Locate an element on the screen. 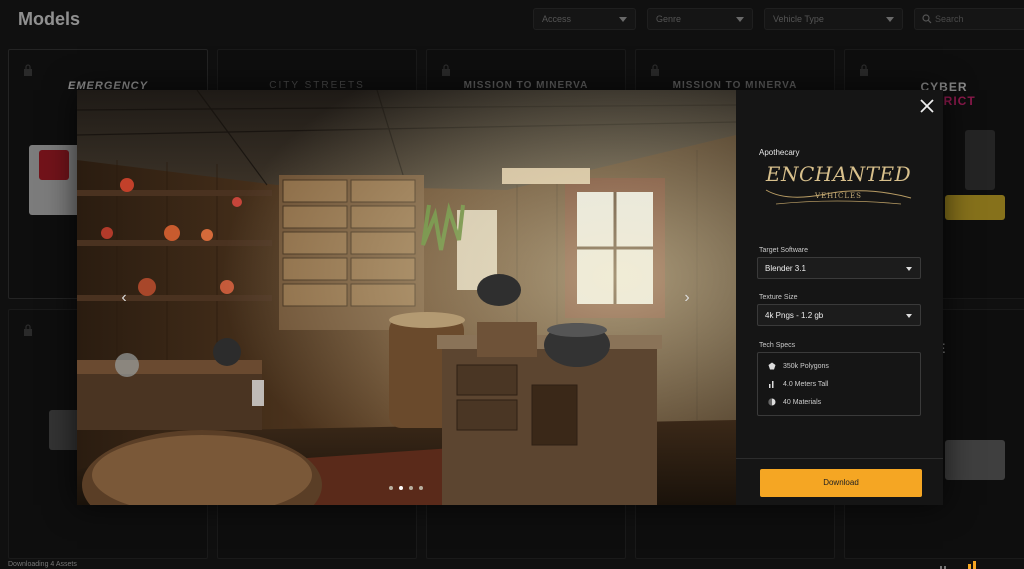  materials-icon is located at coordinates (772, 402).